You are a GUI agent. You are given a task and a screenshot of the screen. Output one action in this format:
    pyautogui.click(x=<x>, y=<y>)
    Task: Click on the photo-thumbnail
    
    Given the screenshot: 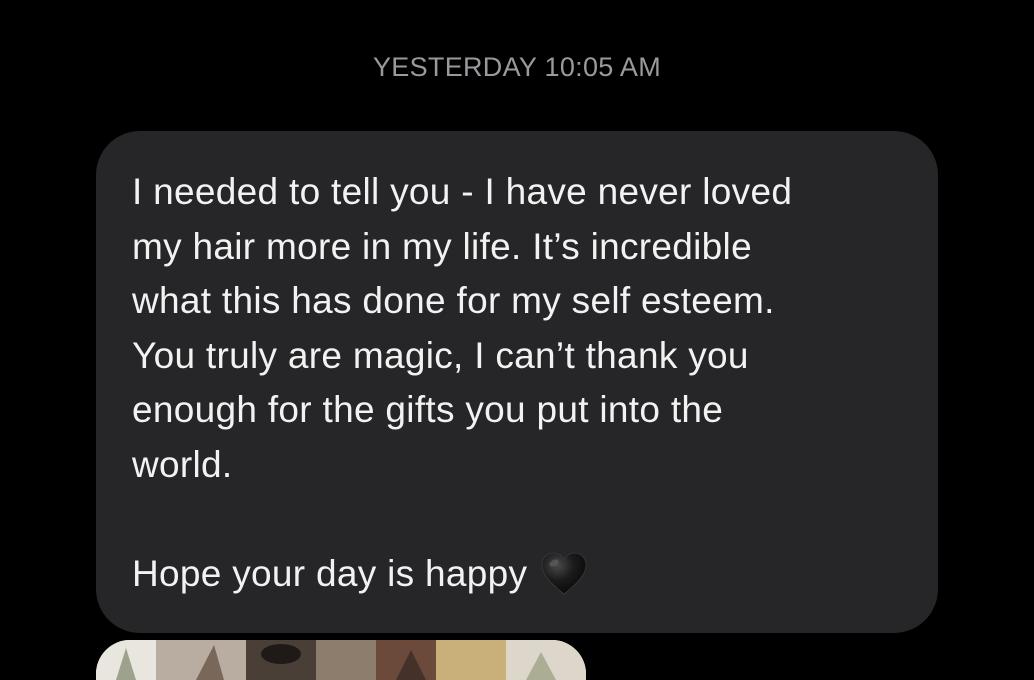 What is the action you would take?
    pyautogui.click(x=341, y=660)
    